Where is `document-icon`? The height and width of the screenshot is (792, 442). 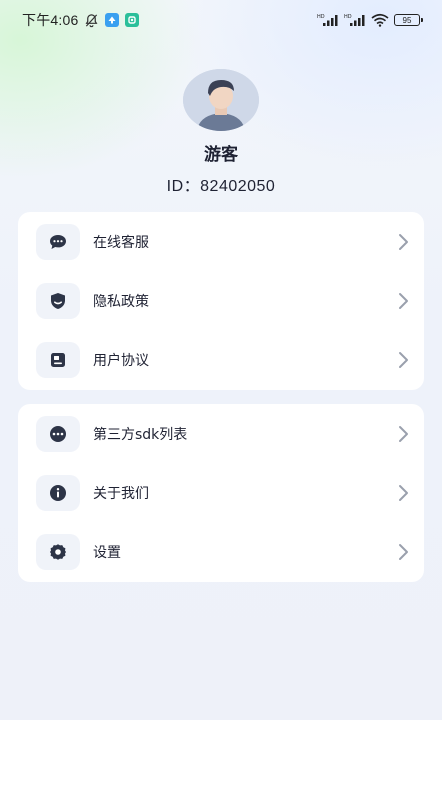 document-icon is located at coordinates (58, 360).